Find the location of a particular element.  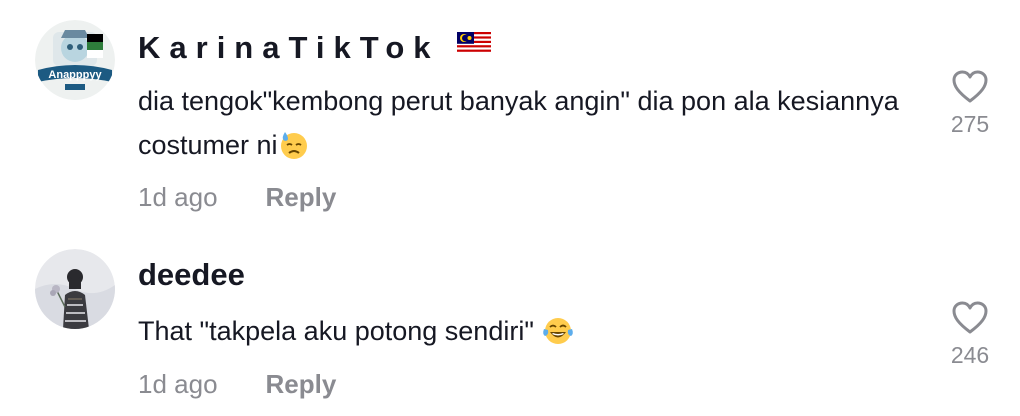

malaysia-flag-icon is located at coordinates (474, 44).